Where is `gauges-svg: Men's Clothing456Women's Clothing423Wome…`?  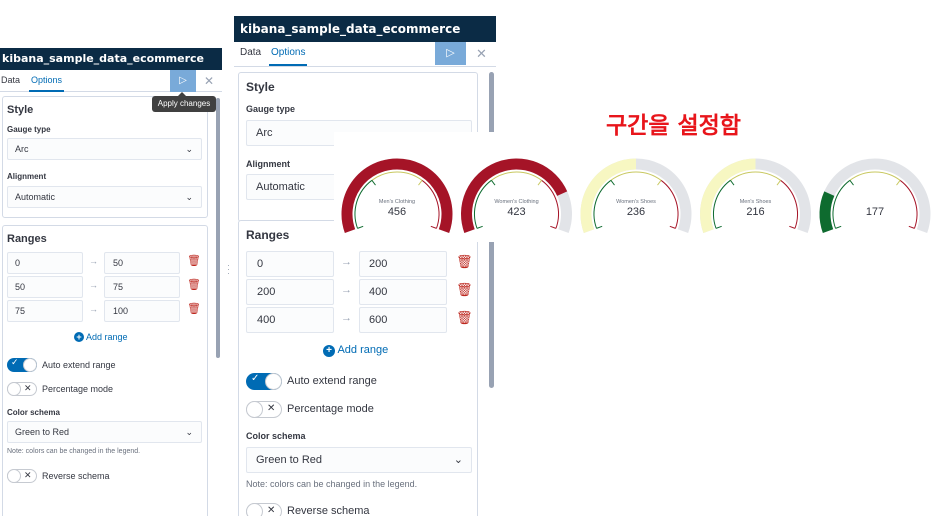
gauges-svg: Men's Clothing456Women's Clothing423Wome… is located at coordinates (636, 195).